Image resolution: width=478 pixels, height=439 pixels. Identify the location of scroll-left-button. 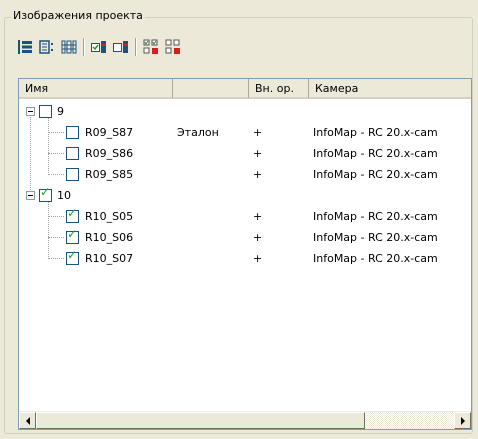
(27, 420).